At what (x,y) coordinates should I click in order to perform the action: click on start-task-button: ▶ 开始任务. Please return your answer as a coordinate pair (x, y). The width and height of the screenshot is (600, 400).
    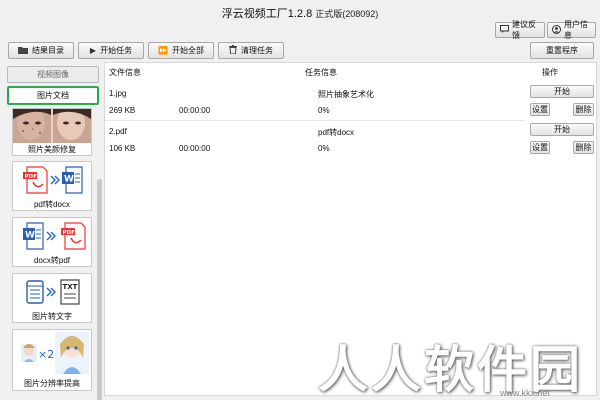
    Looking at the image, I should click on (111, 50).